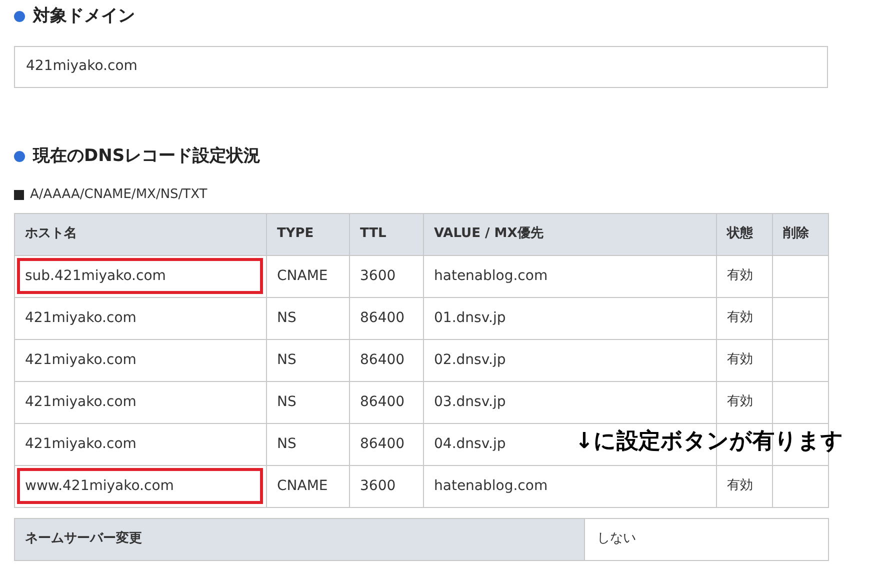 The height and width of the screenshot is (576, 869). What do you see at coordinates (99, 486) in the screenshot?
I see `host-name: www.421miyako.com` at bounding box center [99, 486].